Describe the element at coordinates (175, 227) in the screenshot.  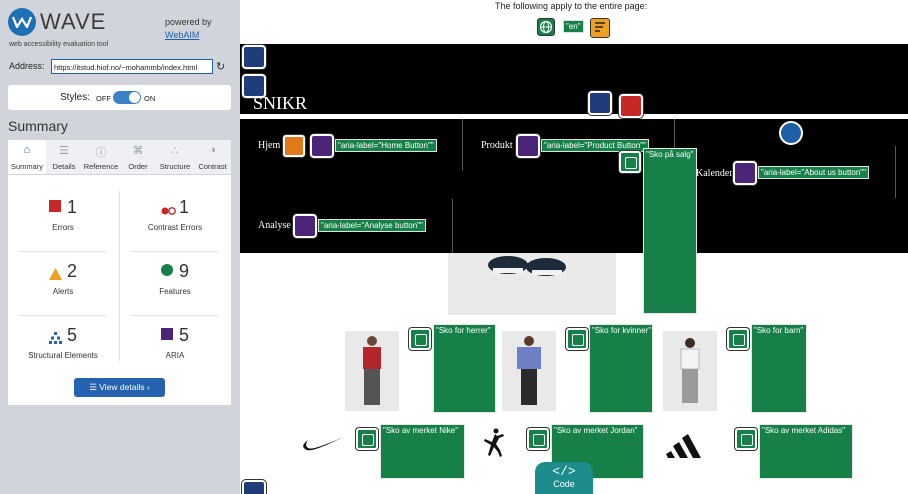
I see `contrast-errors-label: Contrast Errors` at that location.